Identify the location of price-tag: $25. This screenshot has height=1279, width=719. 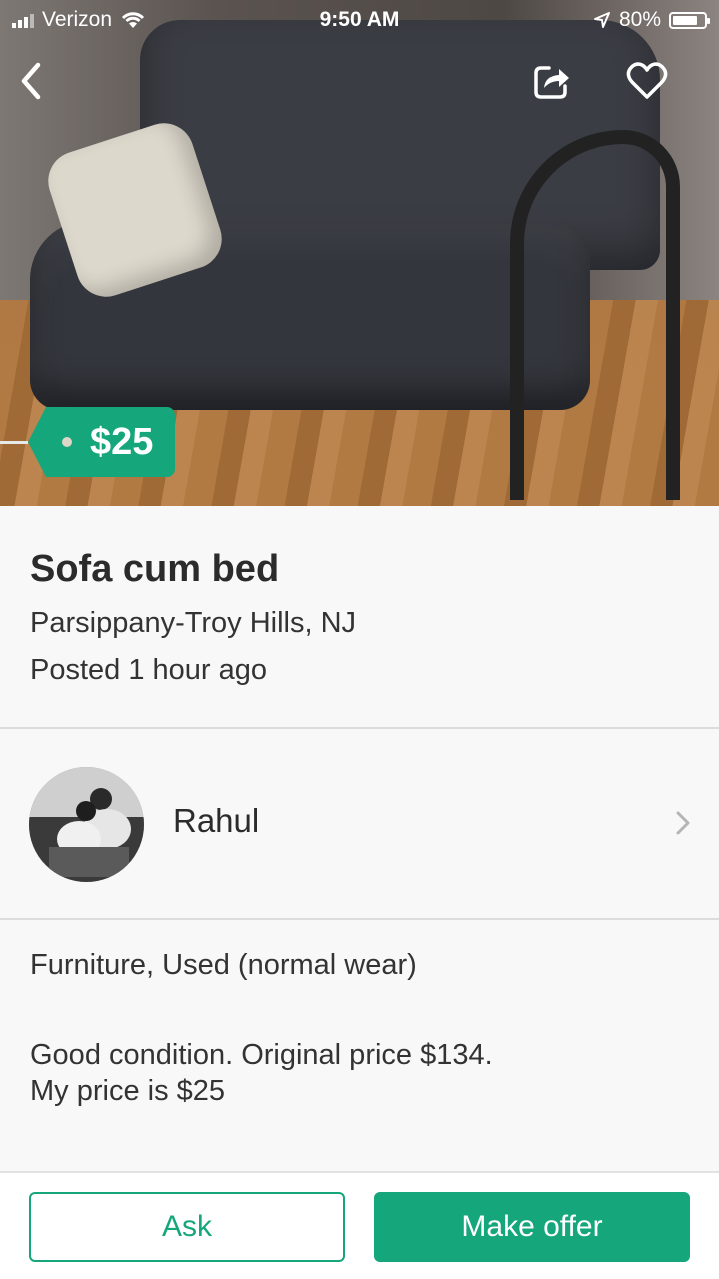
(88, 442).